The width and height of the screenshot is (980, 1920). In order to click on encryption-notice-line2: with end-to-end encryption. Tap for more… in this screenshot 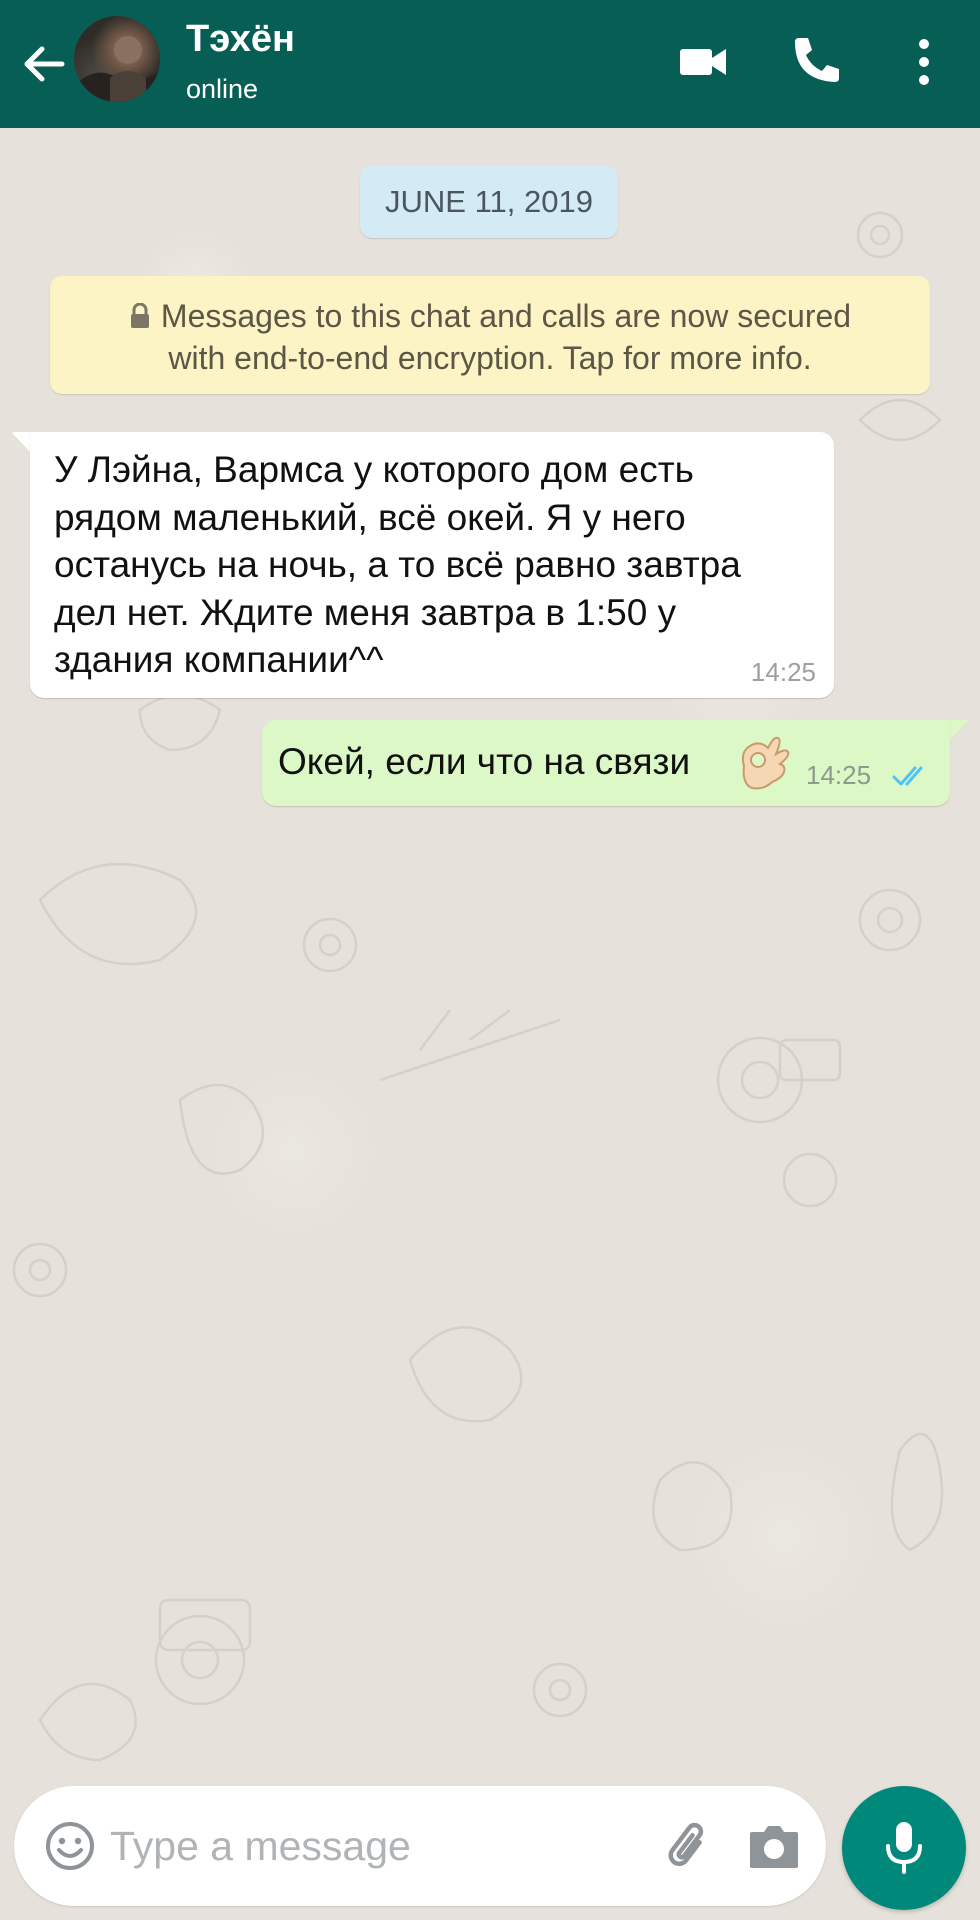, I will do `click(490, 358)`.